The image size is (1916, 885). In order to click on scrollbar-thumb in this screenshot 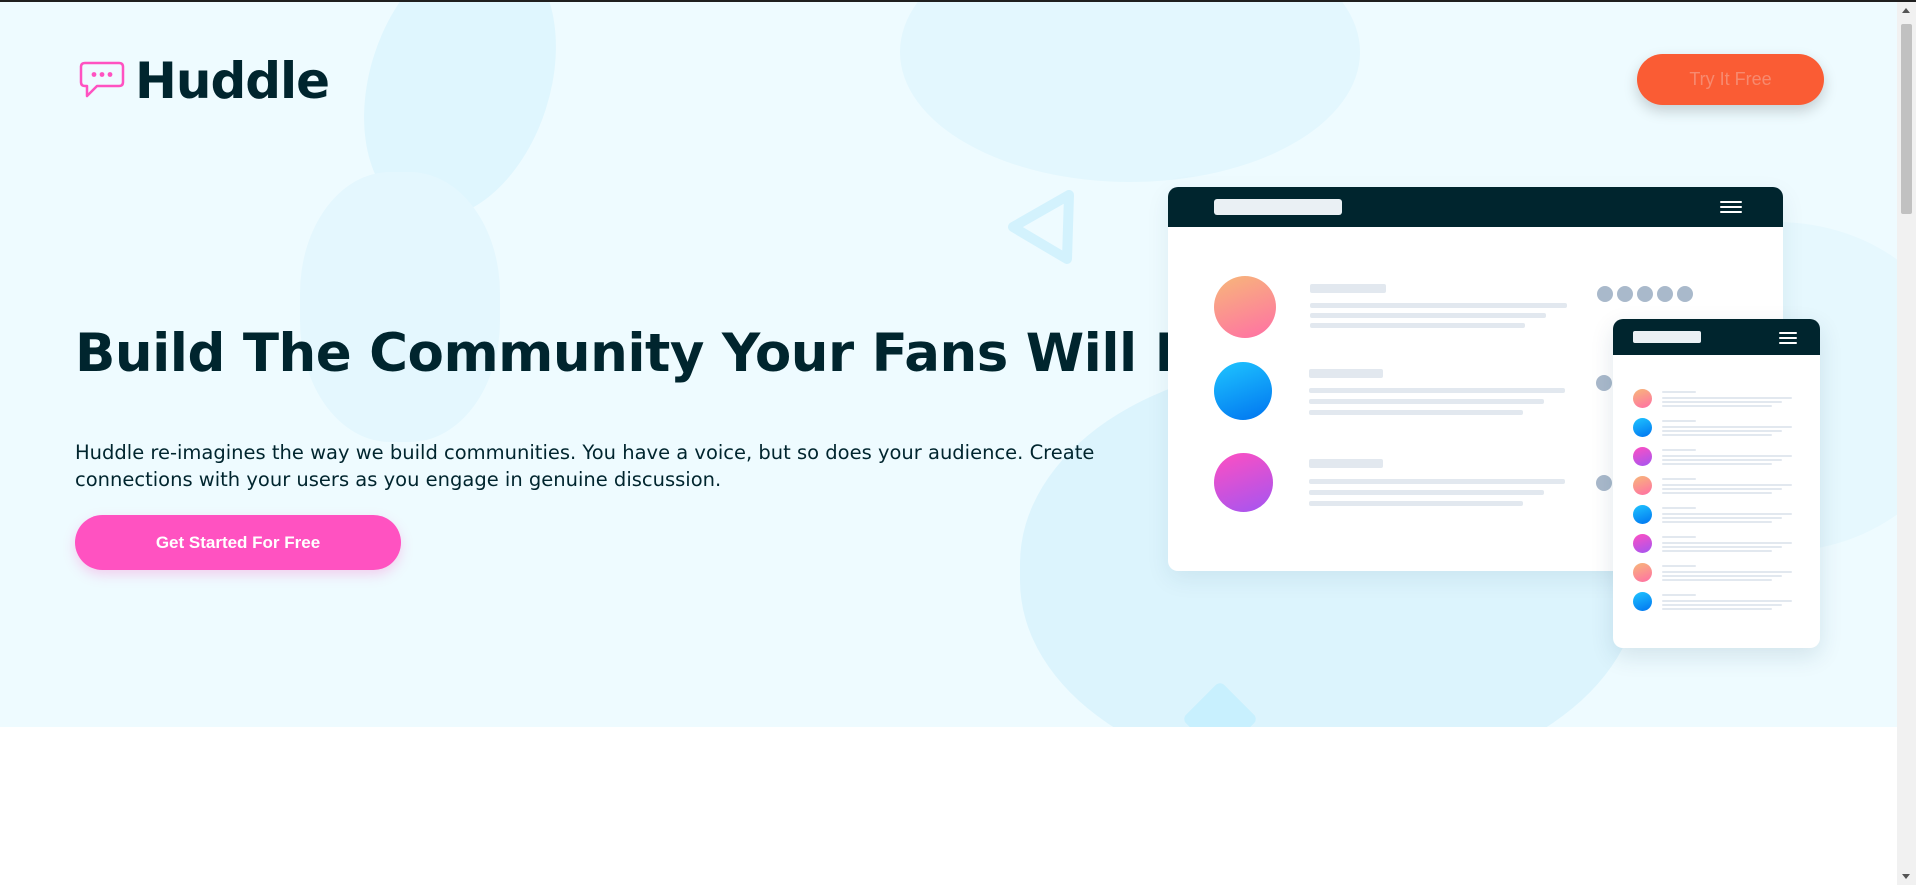, I will do `click(1906, 119)`.